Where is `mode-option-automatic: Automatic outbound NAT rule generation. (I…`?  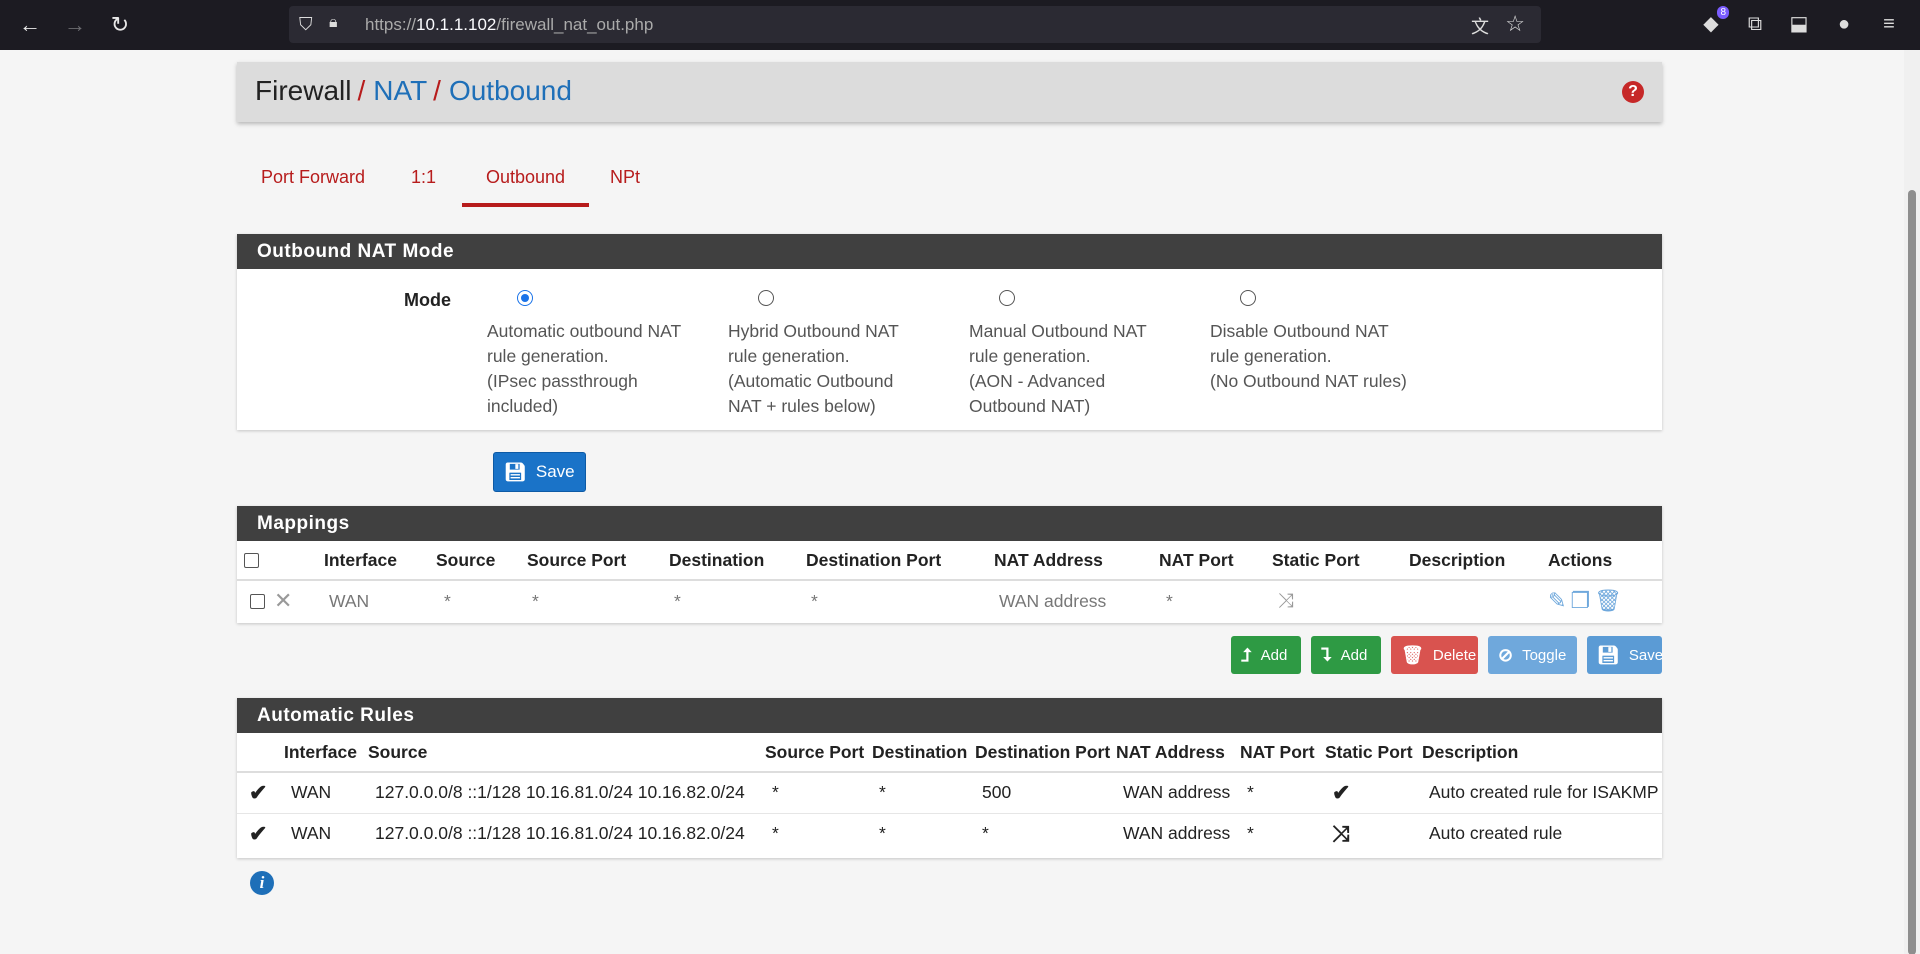
mode-option-automatic: Automatic outbound NAT rule generation. (I… is located at coordinates (589, 354).